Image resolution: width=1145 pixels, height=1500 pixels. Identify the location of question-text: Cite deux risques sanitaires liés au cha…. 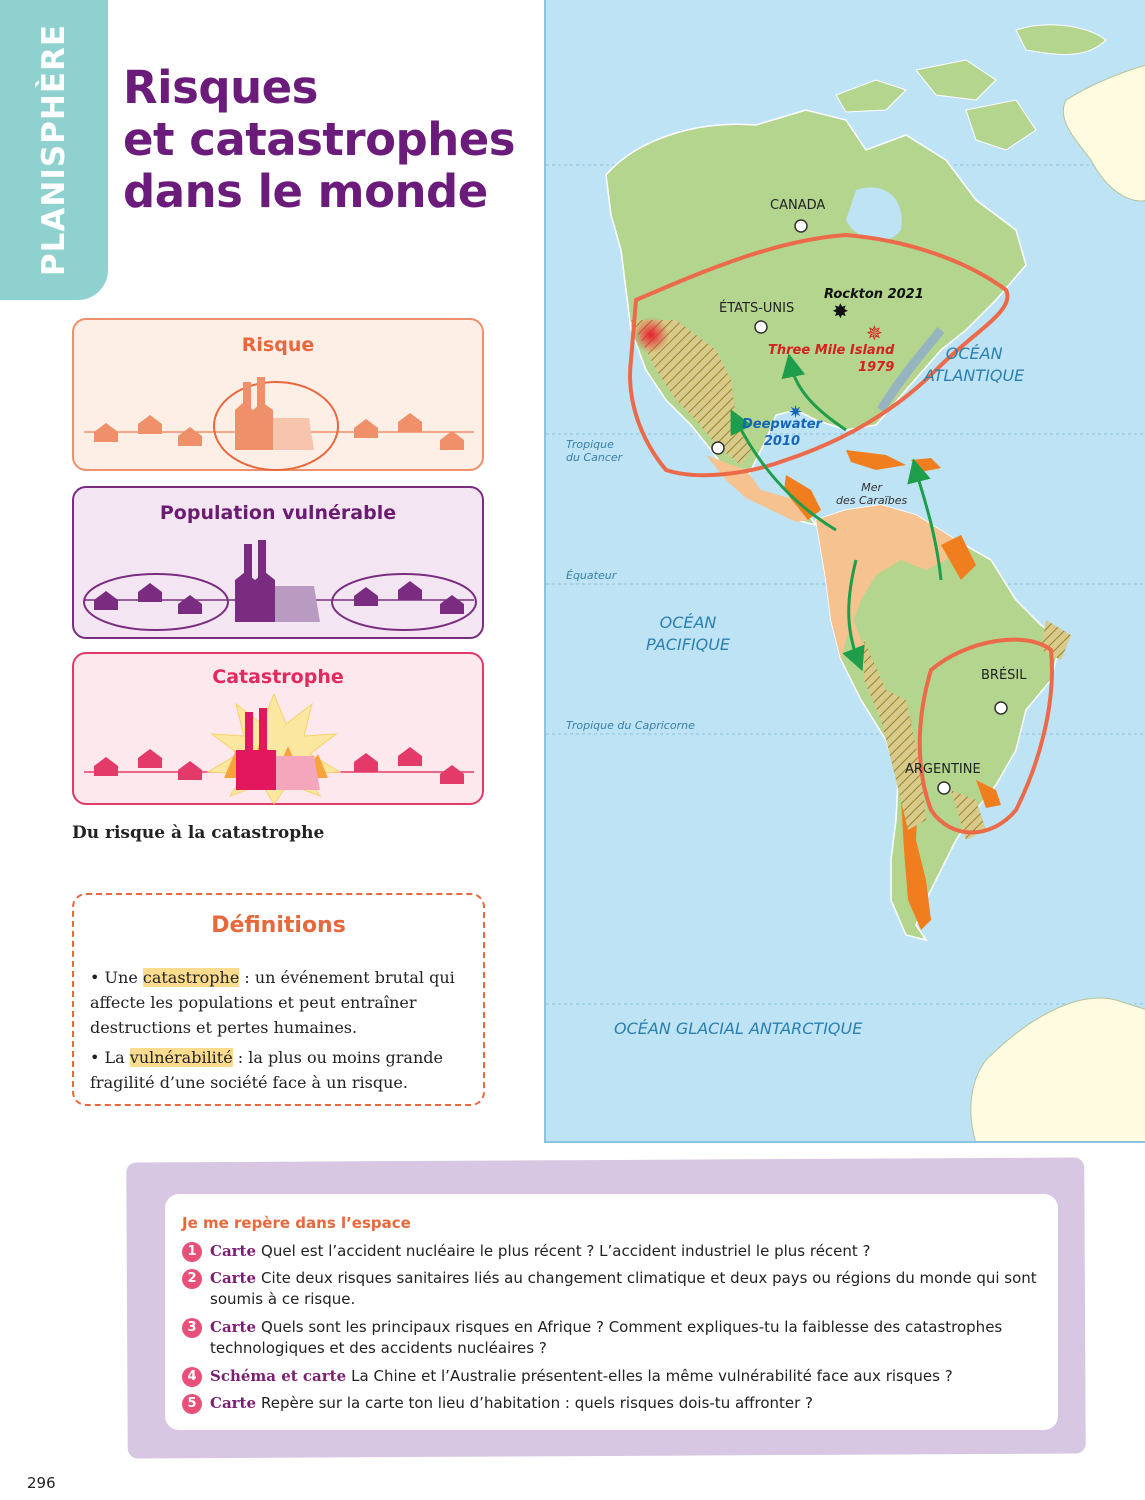
(623, 1288).